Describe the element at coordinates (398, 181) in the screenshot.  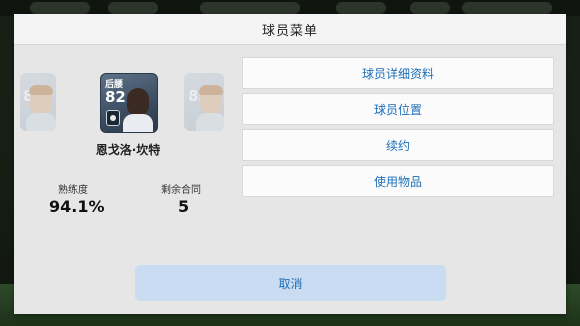
I see `use-item-button: 使用物品` at that location.